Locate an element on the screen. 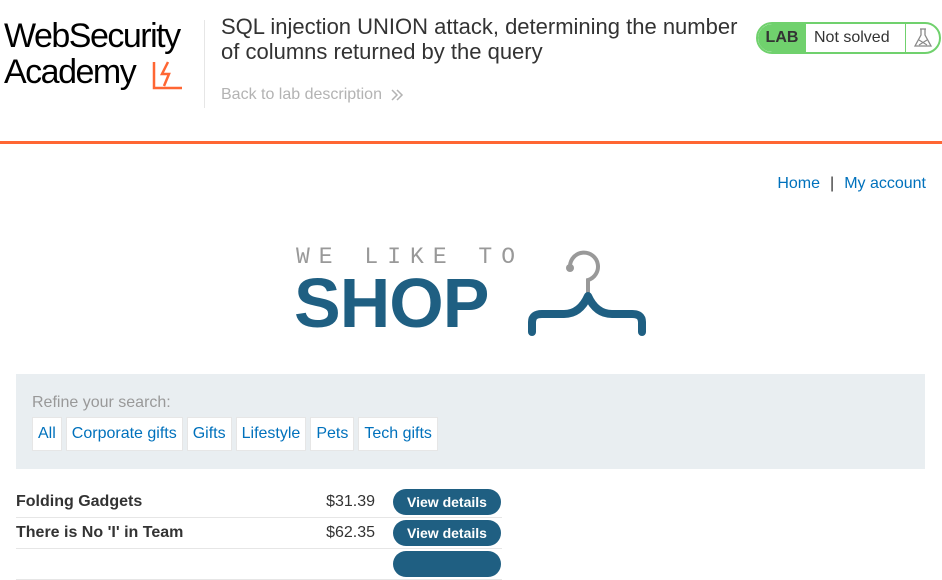 The image size is (942, 580). product-price: $31.39 is located at coordinates (350, 501).